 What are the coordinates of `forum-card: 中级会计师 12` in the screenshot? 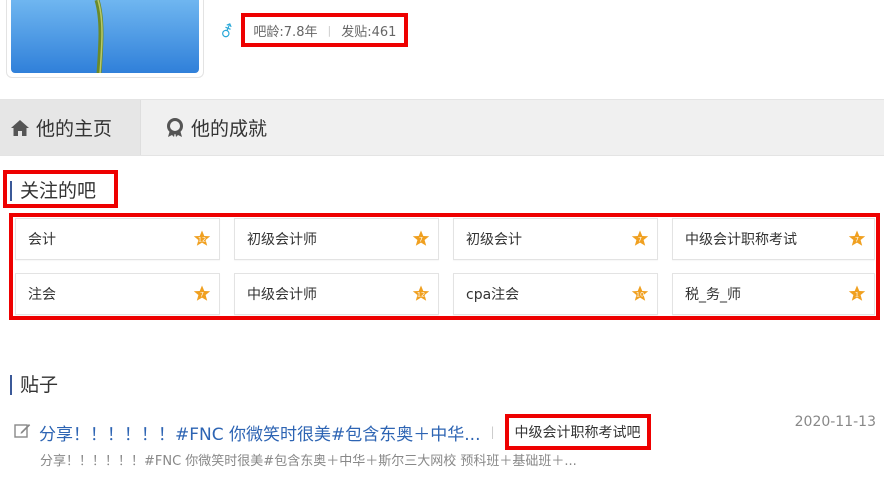 It's located at (336, 294).